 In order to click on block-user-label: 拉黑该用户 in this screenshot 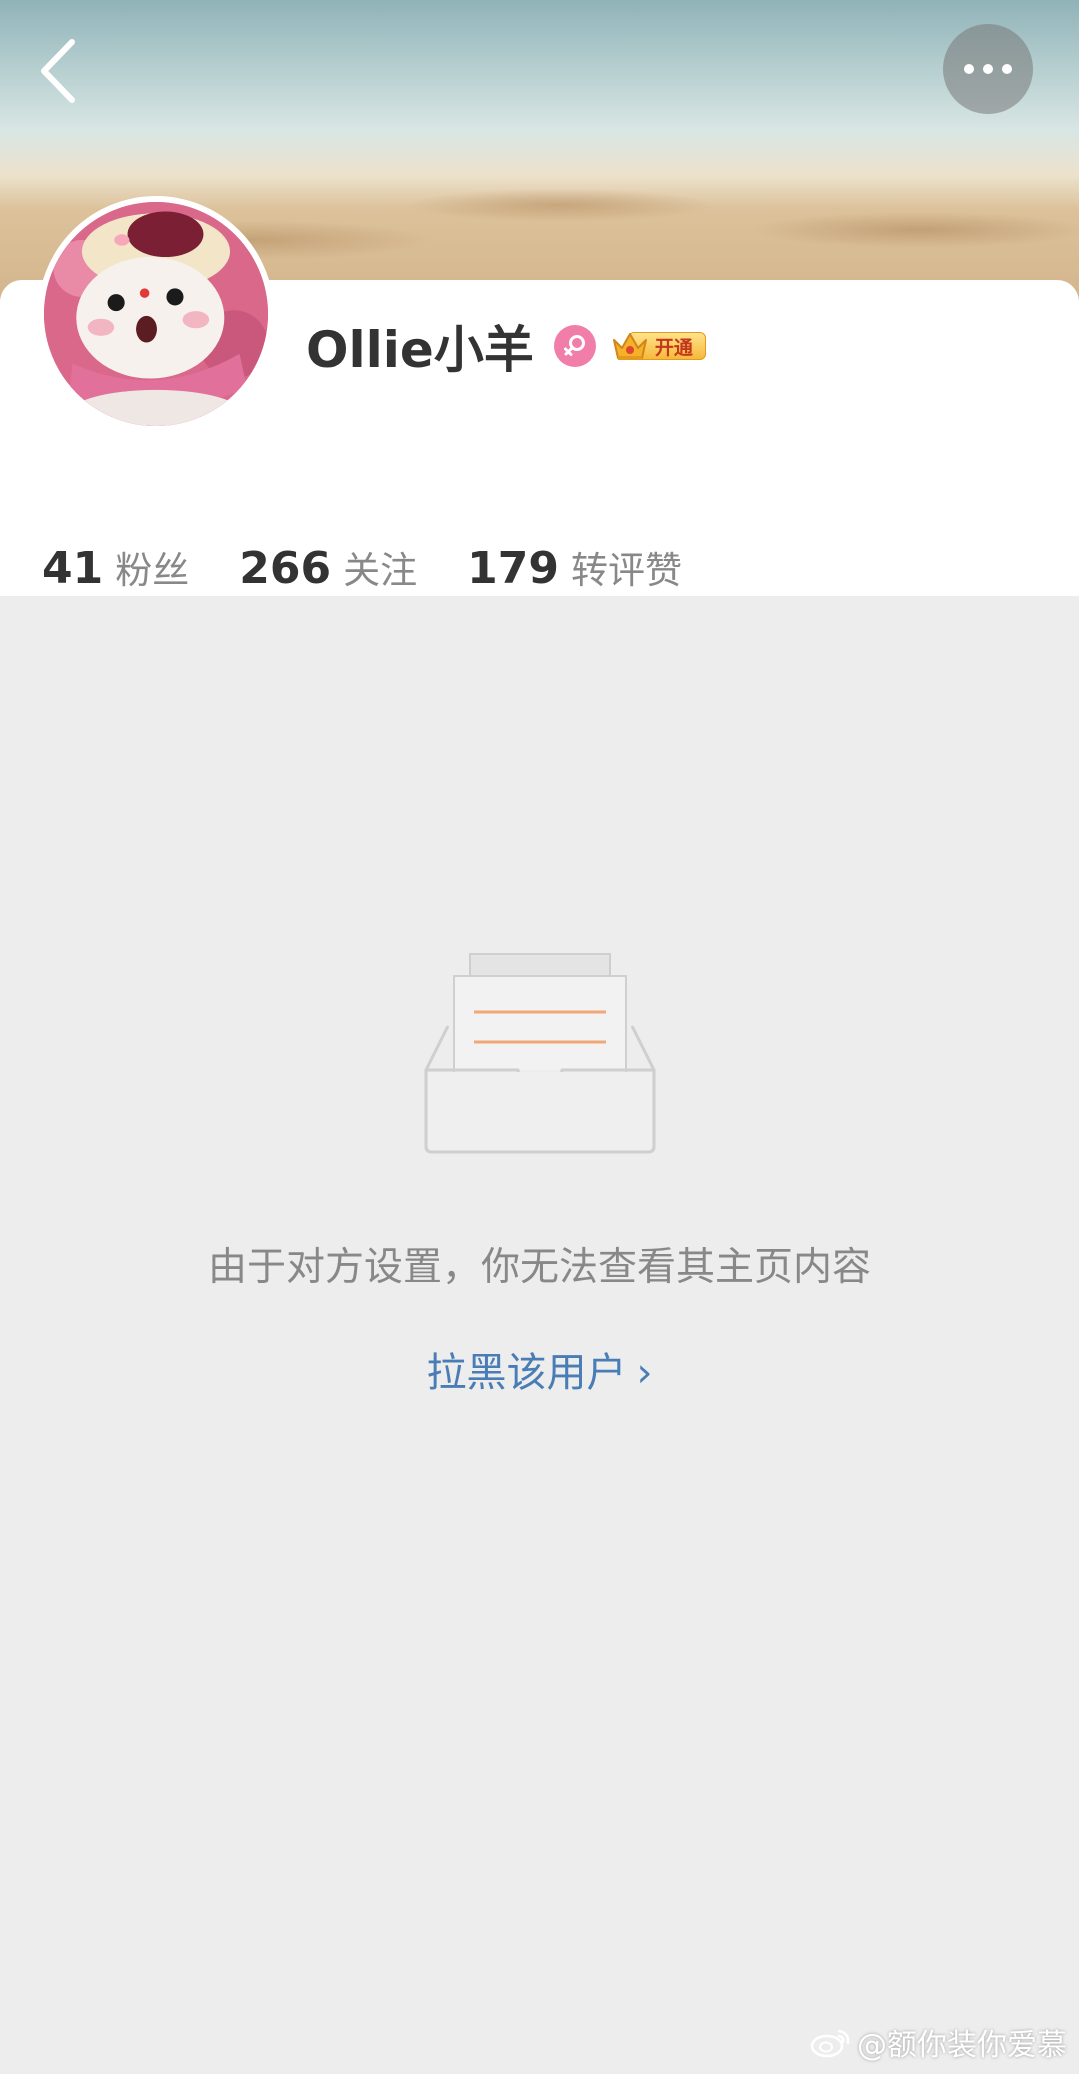, I will do `click(526, 1373)`.